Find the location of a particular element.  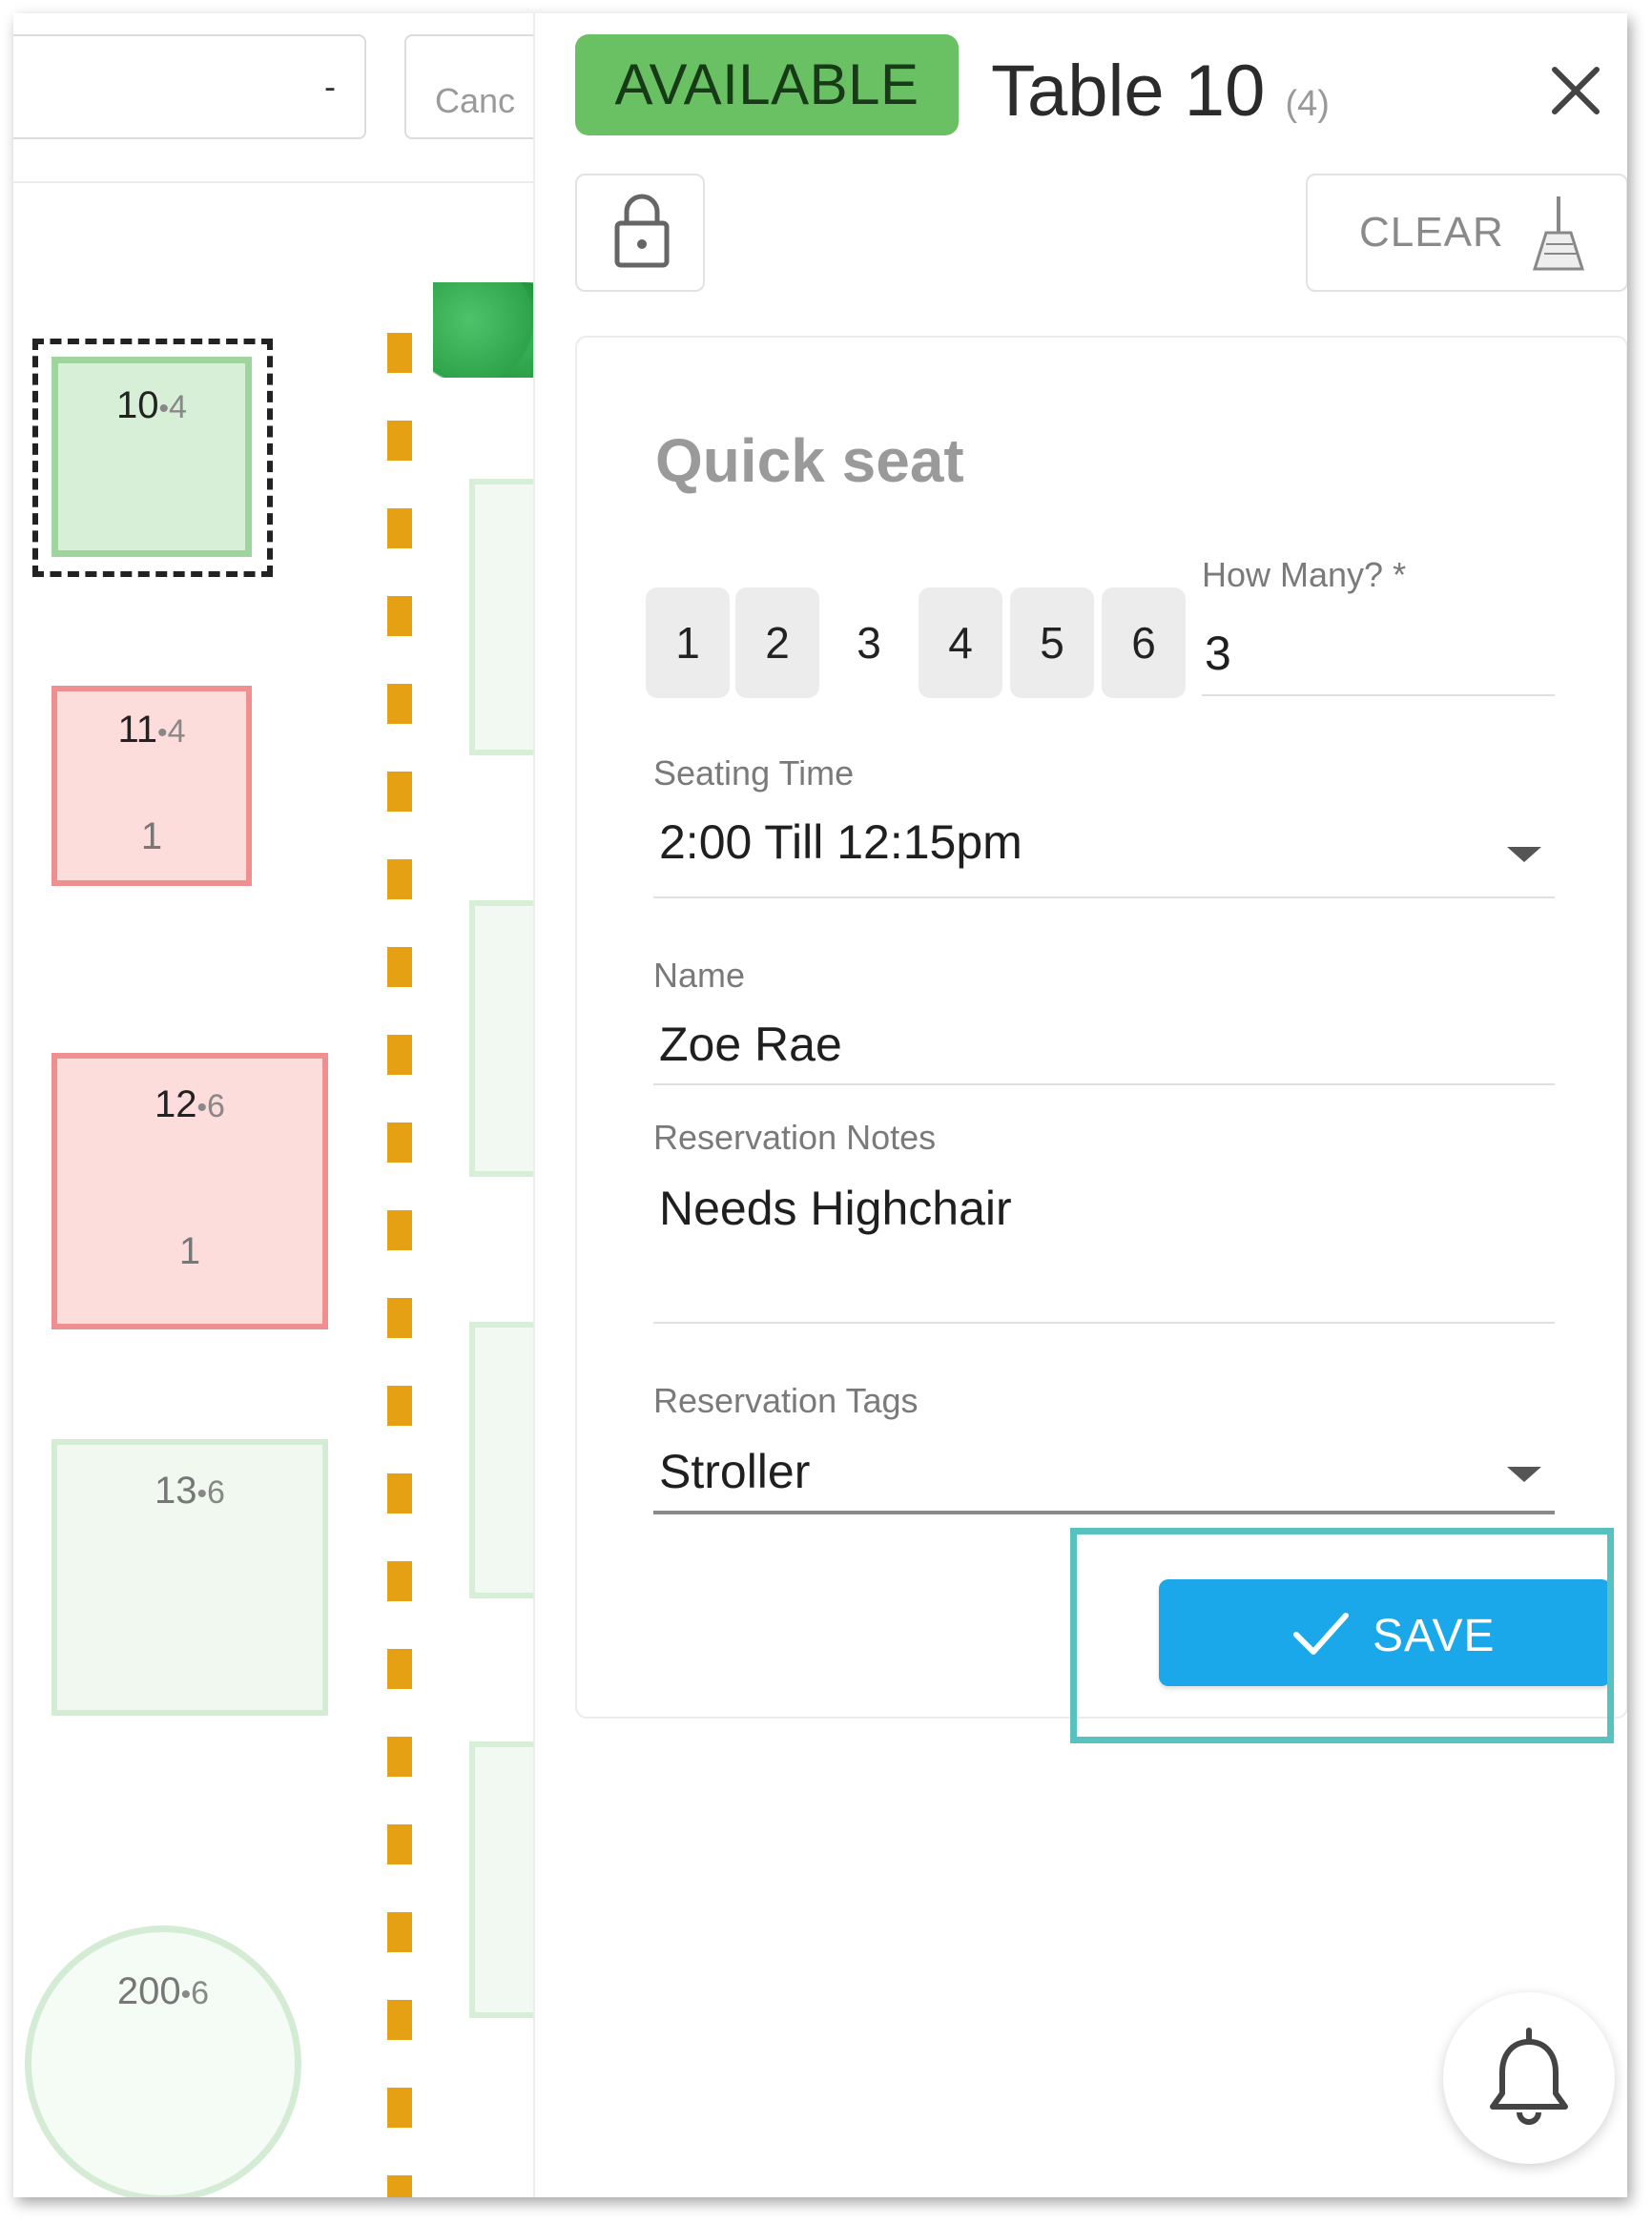

table-label: 12•6 is located at coordinates (189, 1104).